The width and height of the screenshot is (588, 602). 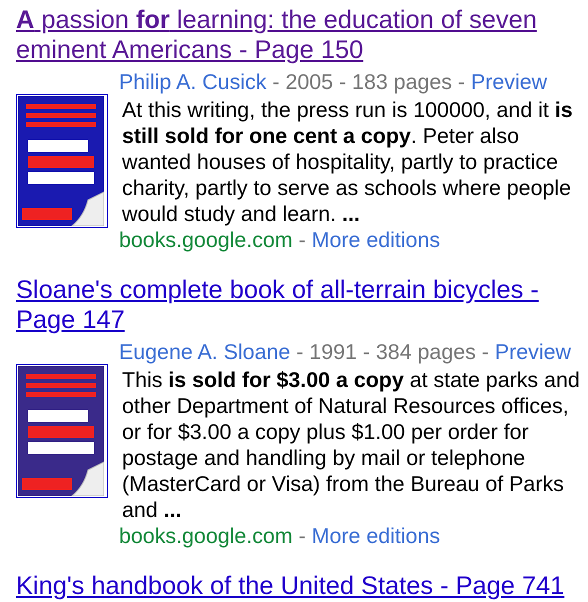 What do you see at coordinates (402, 82) in the screenshot?
I see `book-info: 183 pages` at bounding box center [402, 82].